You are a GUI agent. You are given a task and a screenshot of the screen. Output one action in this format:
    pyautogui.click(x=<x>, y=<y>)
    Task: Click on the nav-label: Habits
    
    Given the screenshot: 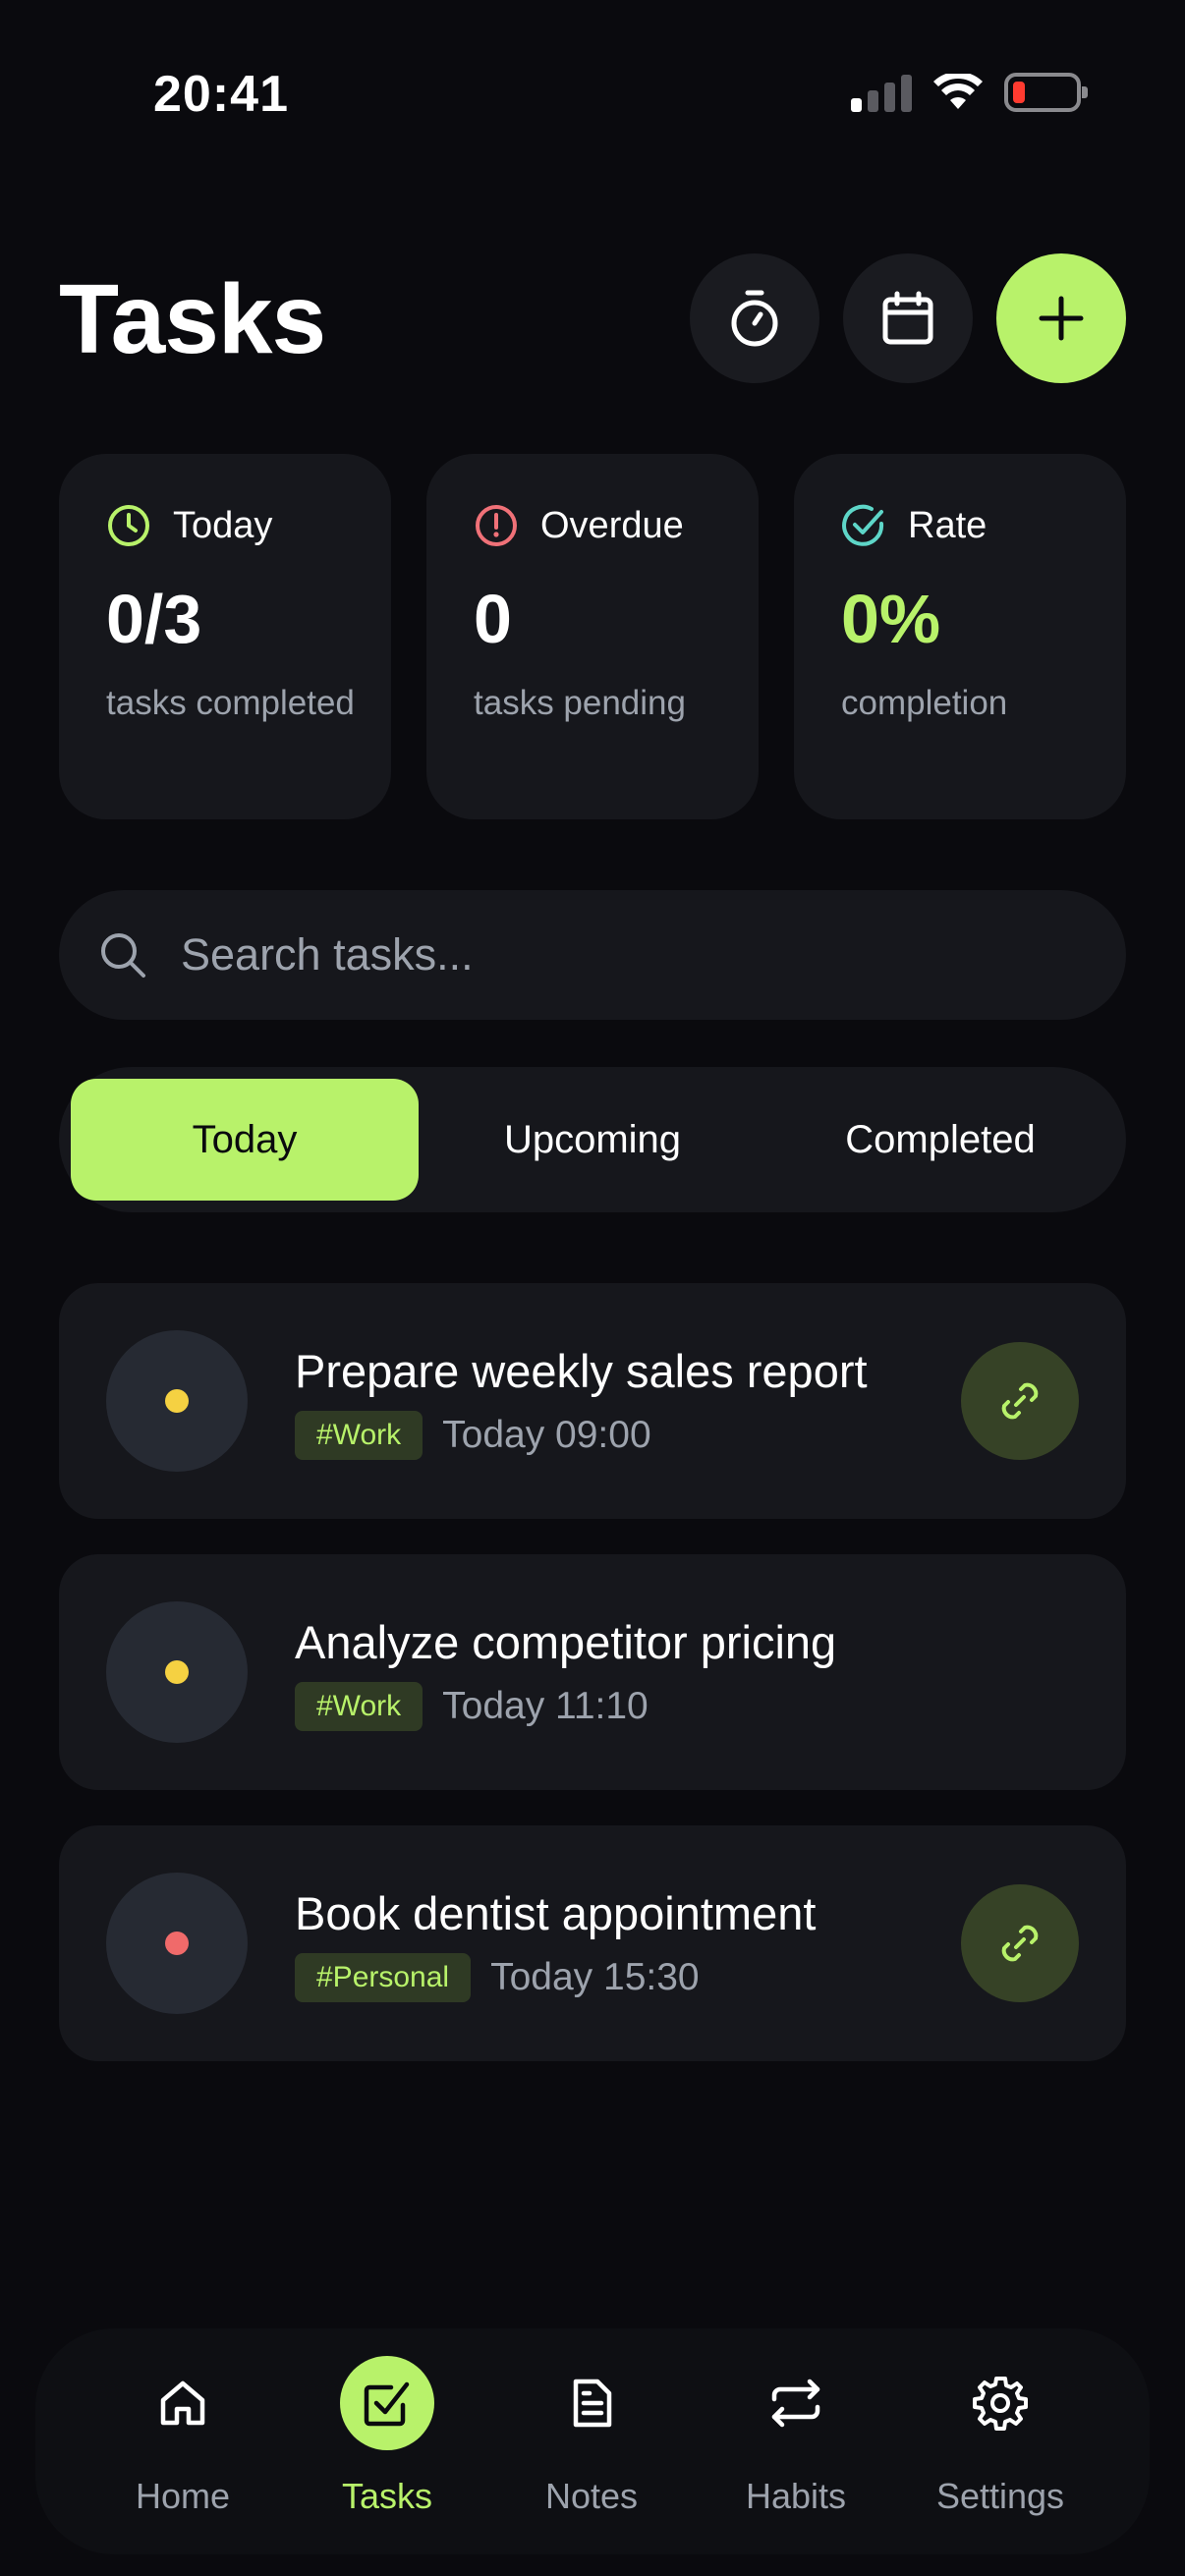 What is the action you would take?
    pyautogui.click(x=796, y=2496)
    